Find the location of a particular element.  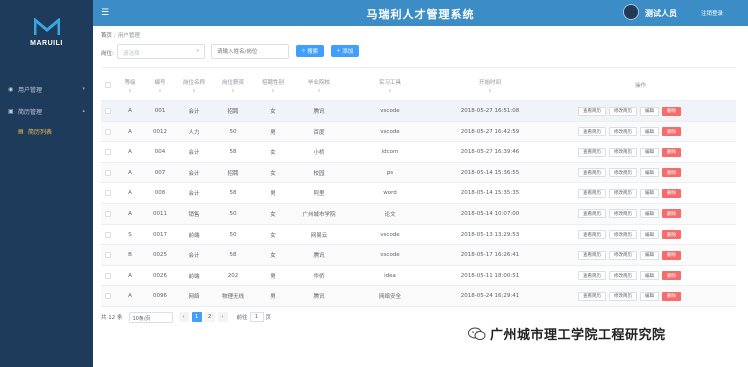

goto-page-input: 1 is located at coordinates (256, 317).